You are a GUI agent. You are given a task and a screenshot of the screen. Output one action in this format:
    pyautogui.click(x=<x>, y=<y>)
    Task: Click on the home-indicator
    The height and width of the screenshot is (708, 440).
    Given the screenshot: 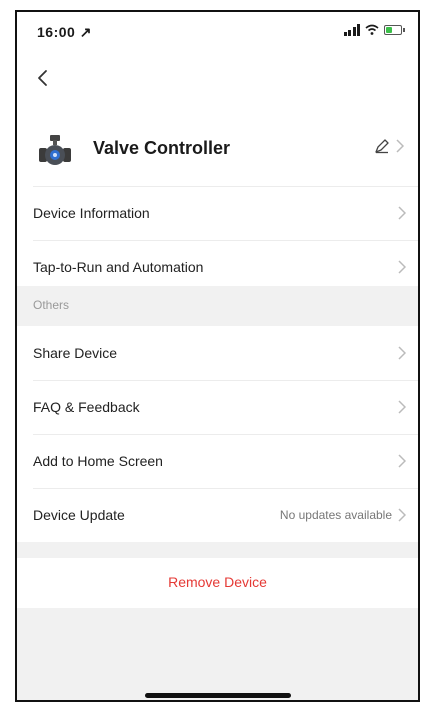 What is the action you would take?
    pyautogui.click(x=217, y=695)
    